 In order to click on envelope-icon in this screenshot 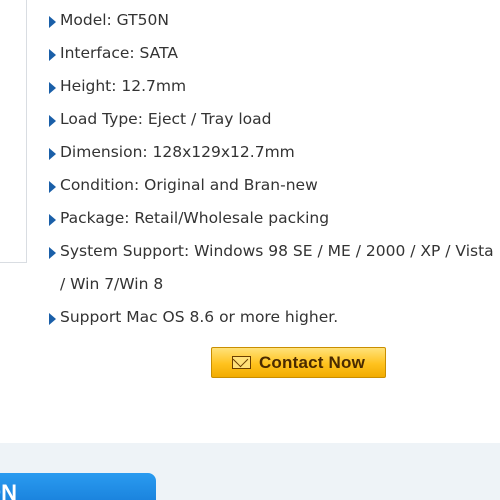, I will do `click(241, 362)`.